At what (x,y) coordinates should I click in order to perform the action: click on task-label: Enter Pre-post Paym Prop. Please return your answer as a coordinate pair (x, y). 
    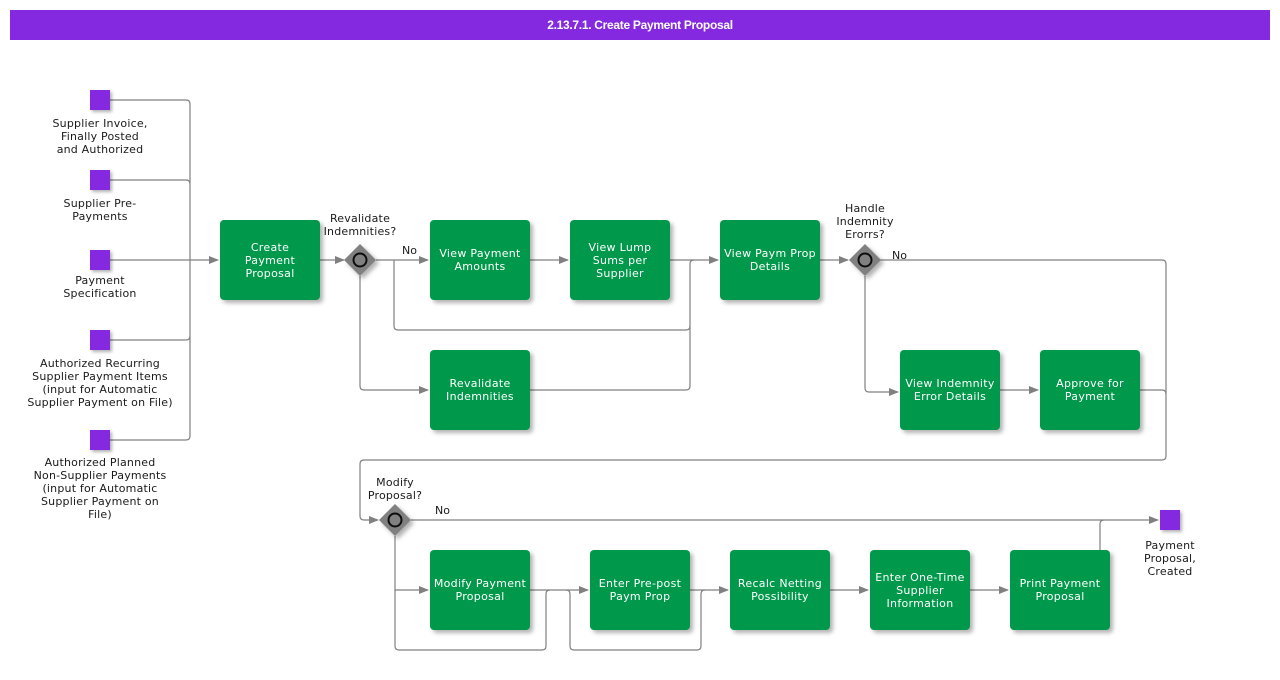
    Looking at the image, I should click on (640, 590).